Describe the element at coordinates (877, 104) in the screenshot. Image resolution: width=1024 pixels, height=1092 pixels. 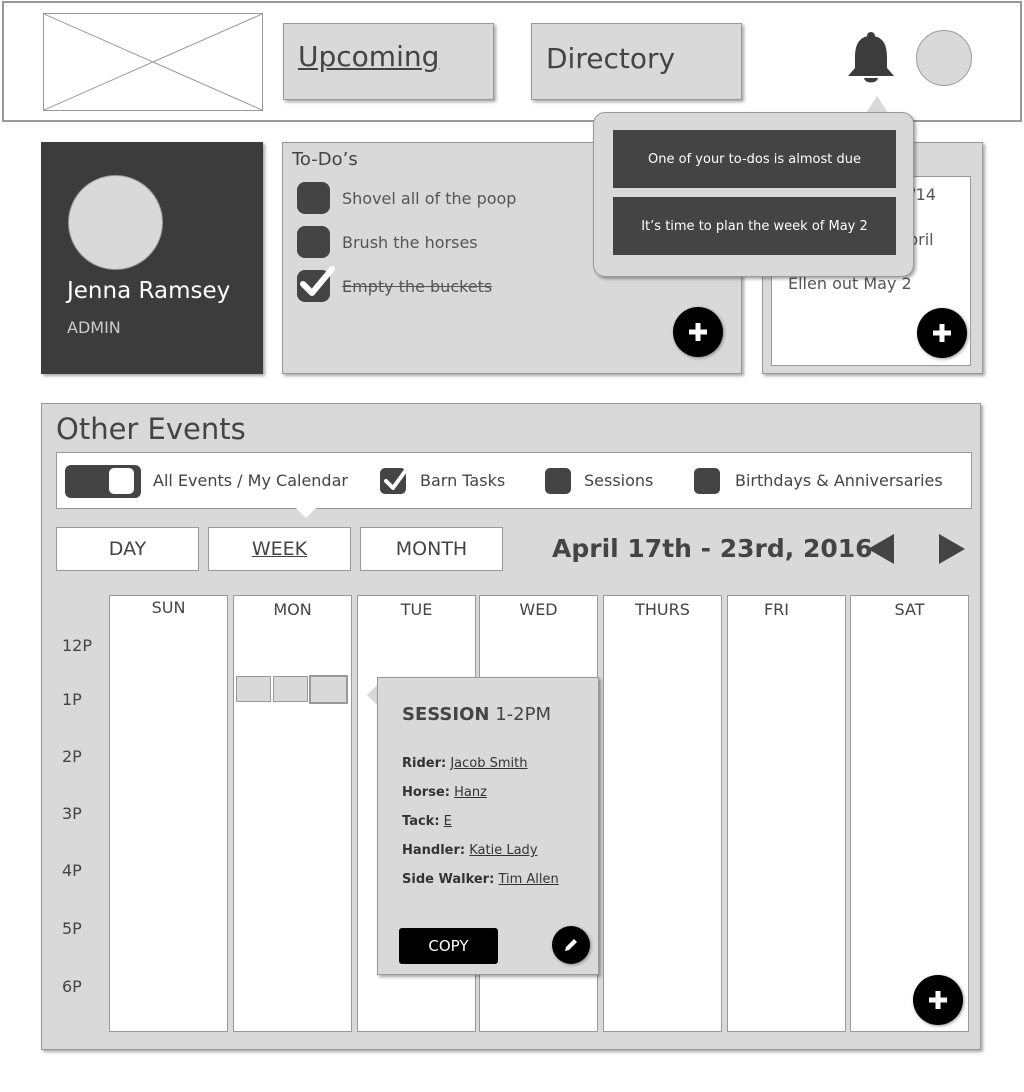
I see `notification-popover-arrow` at that location.